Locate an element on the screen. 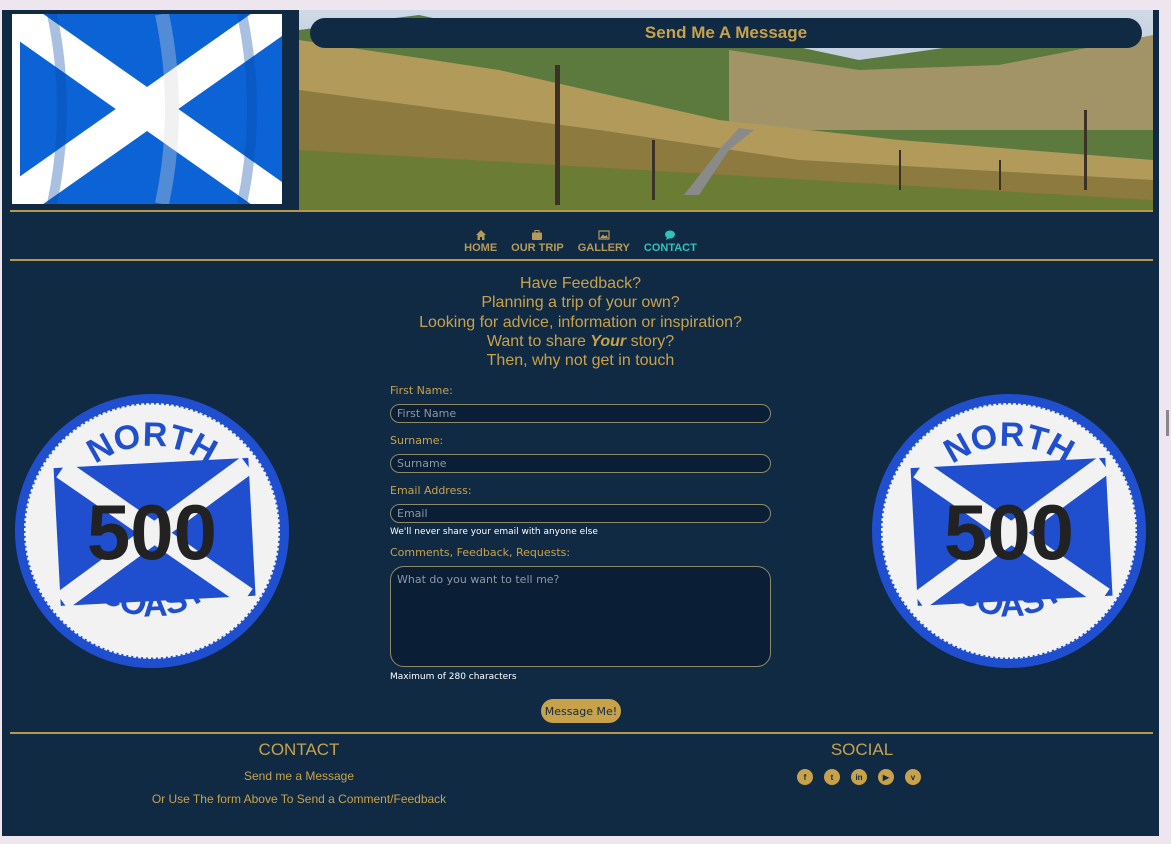 The image size is (1171, 844). briefcase-icon is located at coordinates (537, 234).